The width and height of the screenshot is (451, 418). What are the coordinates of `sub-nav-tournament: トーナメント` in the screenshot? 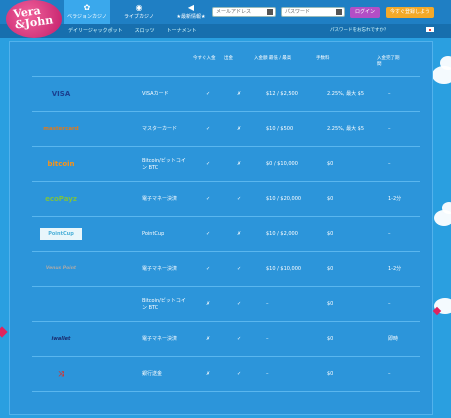 It's located at (182, 30).